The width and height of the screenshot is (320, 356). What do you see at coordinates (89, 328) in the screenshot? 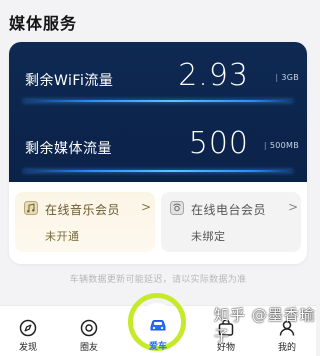
I see `chat-bubble-icon` at bounding box center [89, 328].